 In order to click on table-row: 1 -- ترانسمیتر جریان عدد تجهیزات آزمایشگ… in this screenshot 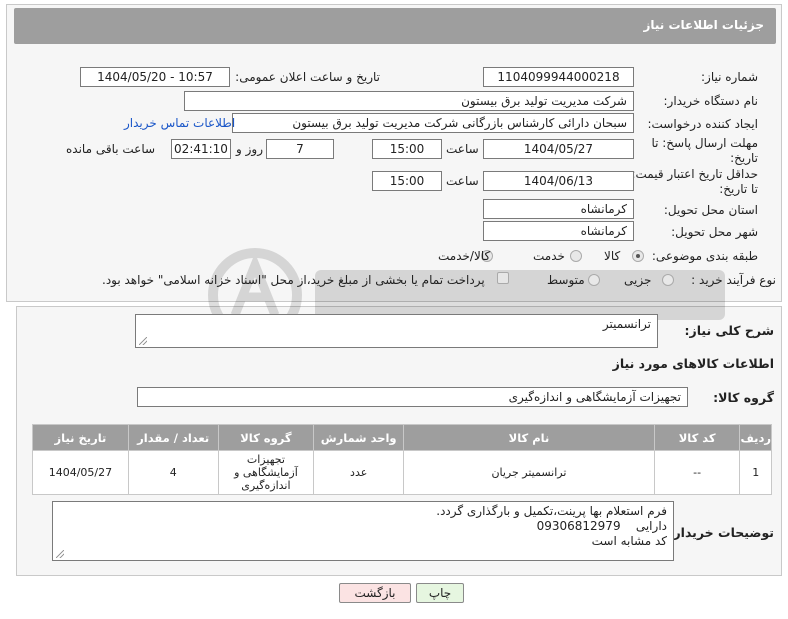, I will do `click(402, 472)`.